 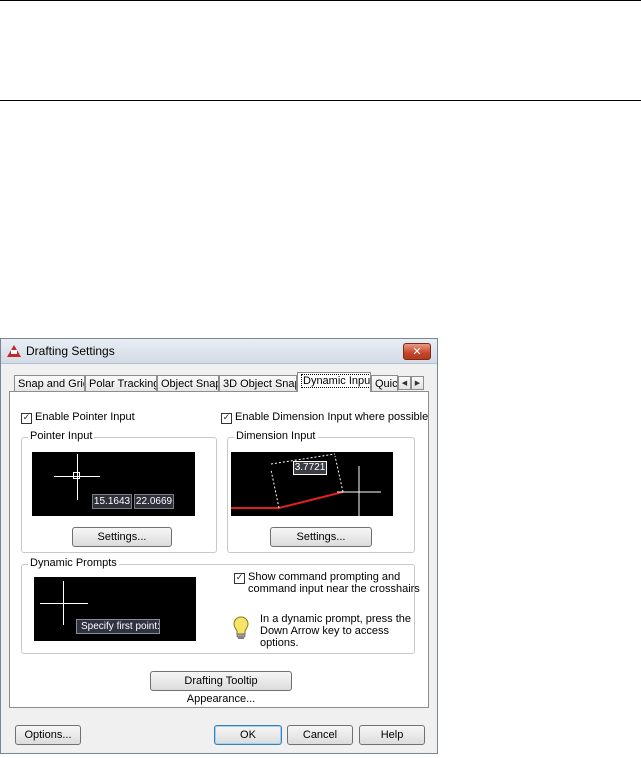 I want to click on window-title: Drafting Settings, so click(x=70, y=351).